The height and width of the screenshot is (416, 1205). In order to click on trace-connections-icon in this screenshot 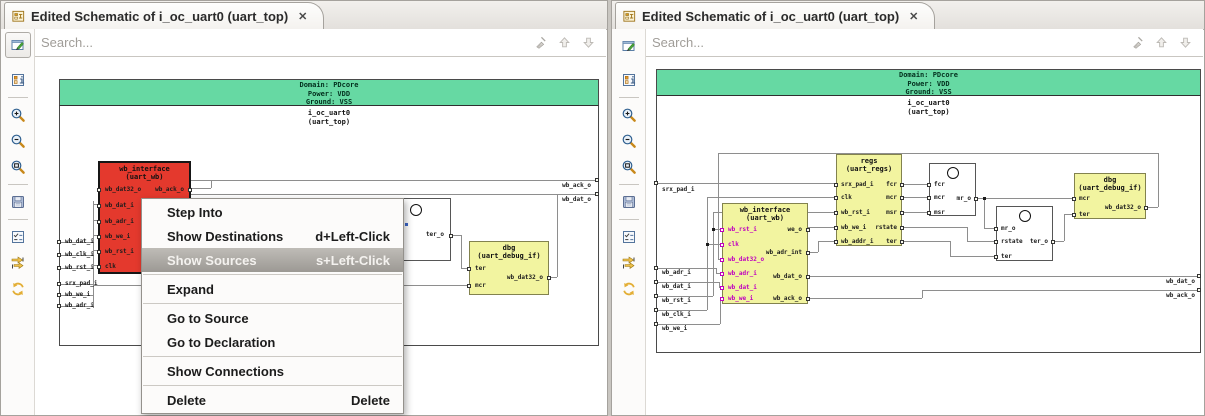, I will do `click(629, 263)`.